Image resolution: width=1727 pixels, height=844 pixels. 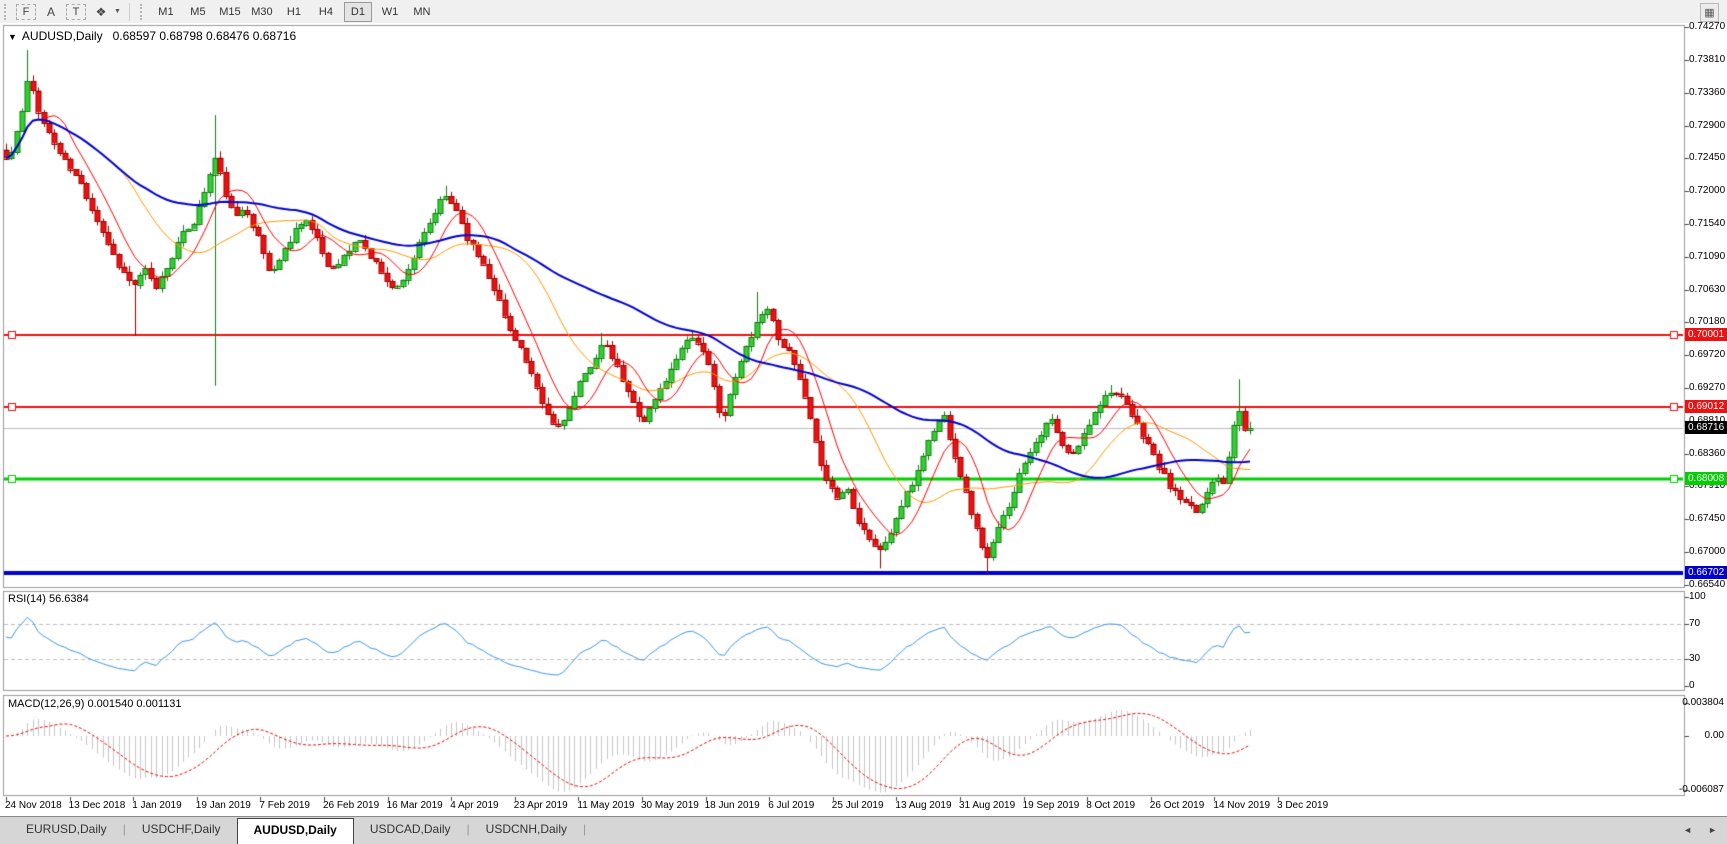 I want to click on date-label: 14 Nov 2019, so click(x=1242, y=805).